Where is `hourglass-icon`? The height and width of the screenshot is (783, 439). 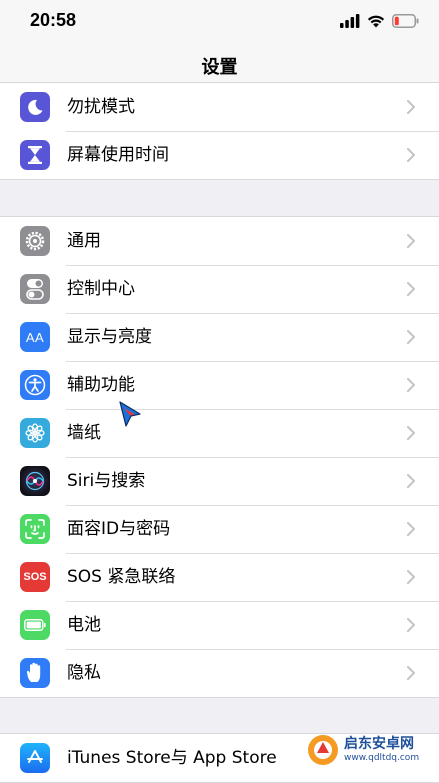
hourglass-icon is located at coordinates (35, 155).